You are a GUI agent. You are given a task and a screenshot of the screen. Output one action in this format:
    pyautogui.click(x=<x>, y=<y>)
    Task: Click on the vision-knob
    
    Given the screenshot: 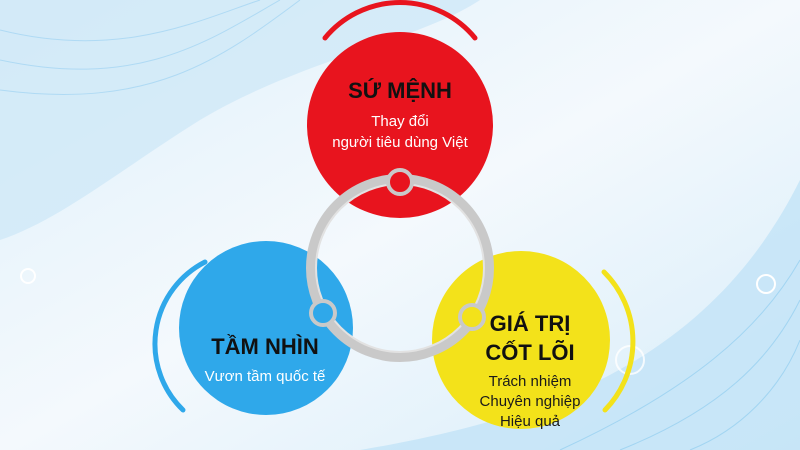 What is the action you would take?
    pyautogui.click(x=323, y=313)
    